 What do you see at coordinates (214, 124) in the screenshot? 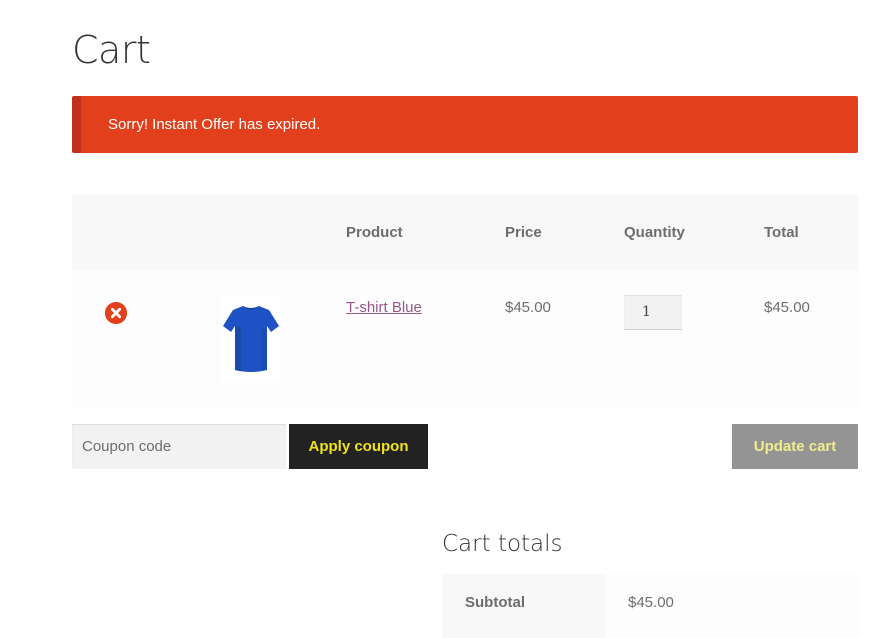
I see `notice-message: Sorry! Instant Offer has expired.` at bounding box center [214, 124].